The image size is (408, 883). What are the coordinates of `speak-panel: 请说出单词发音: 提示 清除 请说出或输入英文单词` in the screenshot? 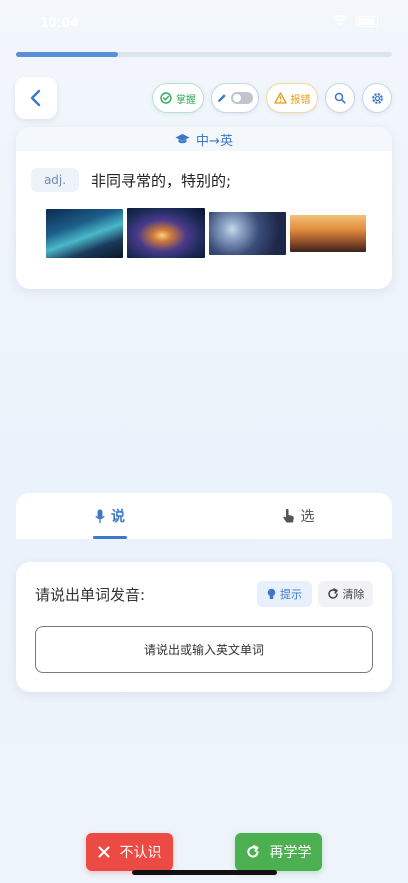 It's located at (204, 627).